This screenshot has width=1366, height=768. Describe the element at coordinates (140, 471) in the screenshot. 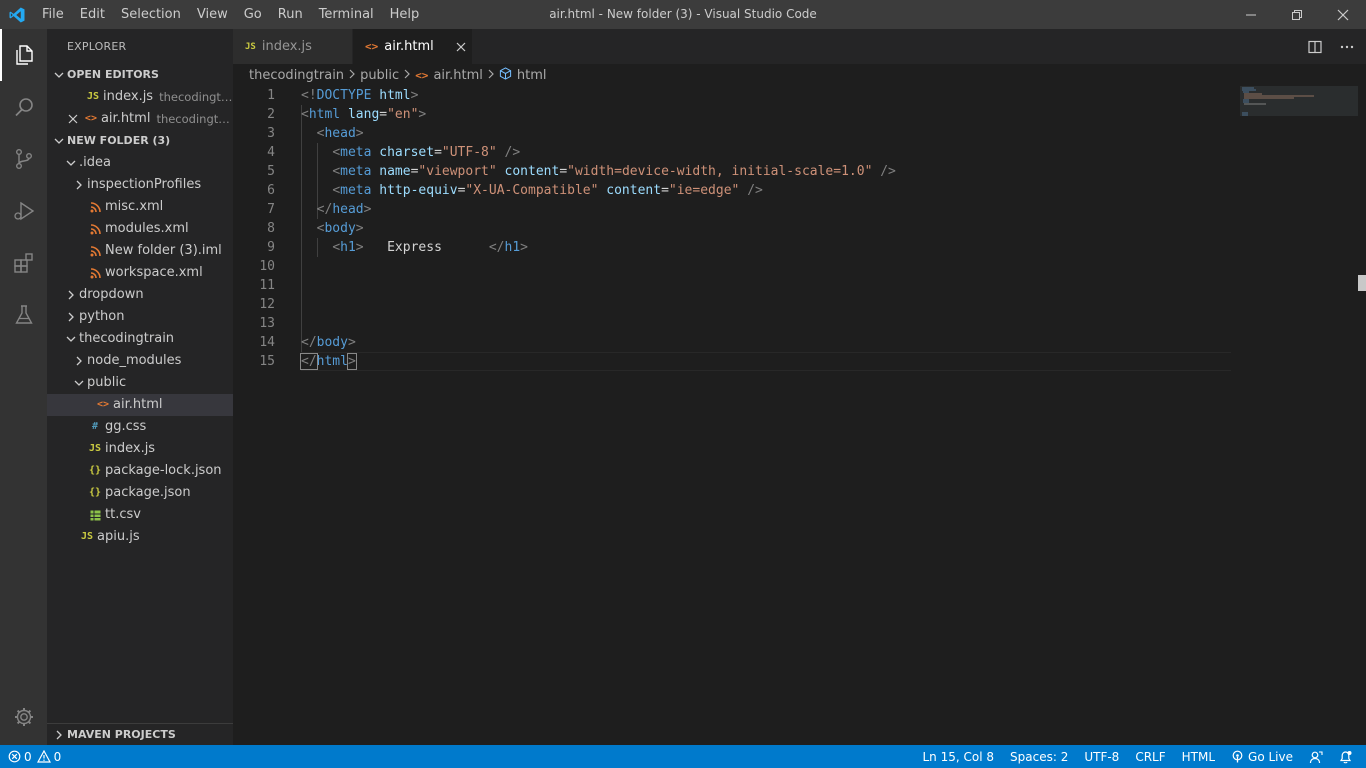

I see `tree-file: {} package-lock.json` at that location.